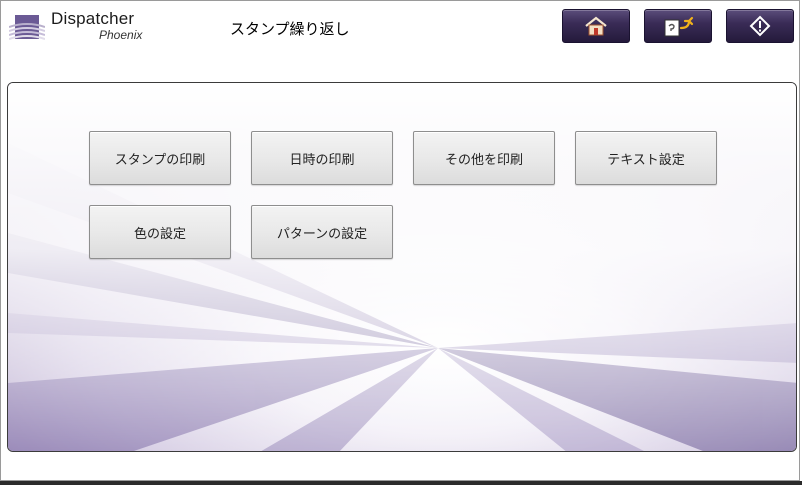 This screenshot has width=802, height=485. What do you see at coordinates (290, 29) in the screenshot?
I see `page-title: スタンプ繰り返し` at bounding box center [290, 29].